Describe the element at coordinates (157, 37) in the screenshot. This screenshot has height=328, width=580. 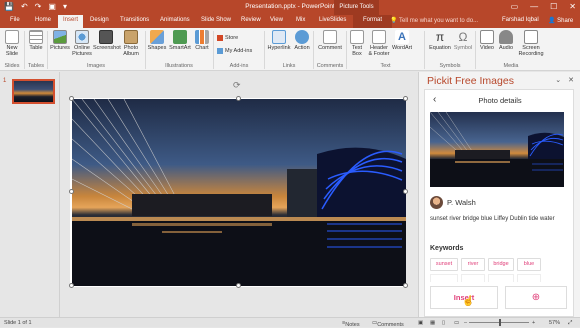
I see `shapes-icon` at that location.